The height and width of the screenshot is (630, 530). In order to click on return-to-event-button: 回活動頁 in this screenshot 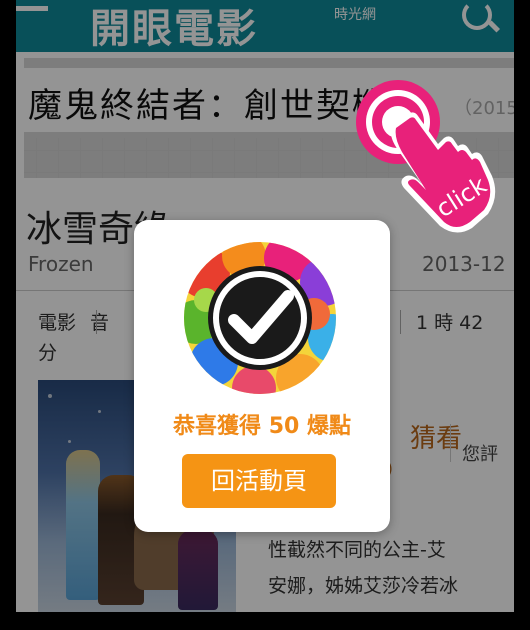, I will do `click(259, 481)`.